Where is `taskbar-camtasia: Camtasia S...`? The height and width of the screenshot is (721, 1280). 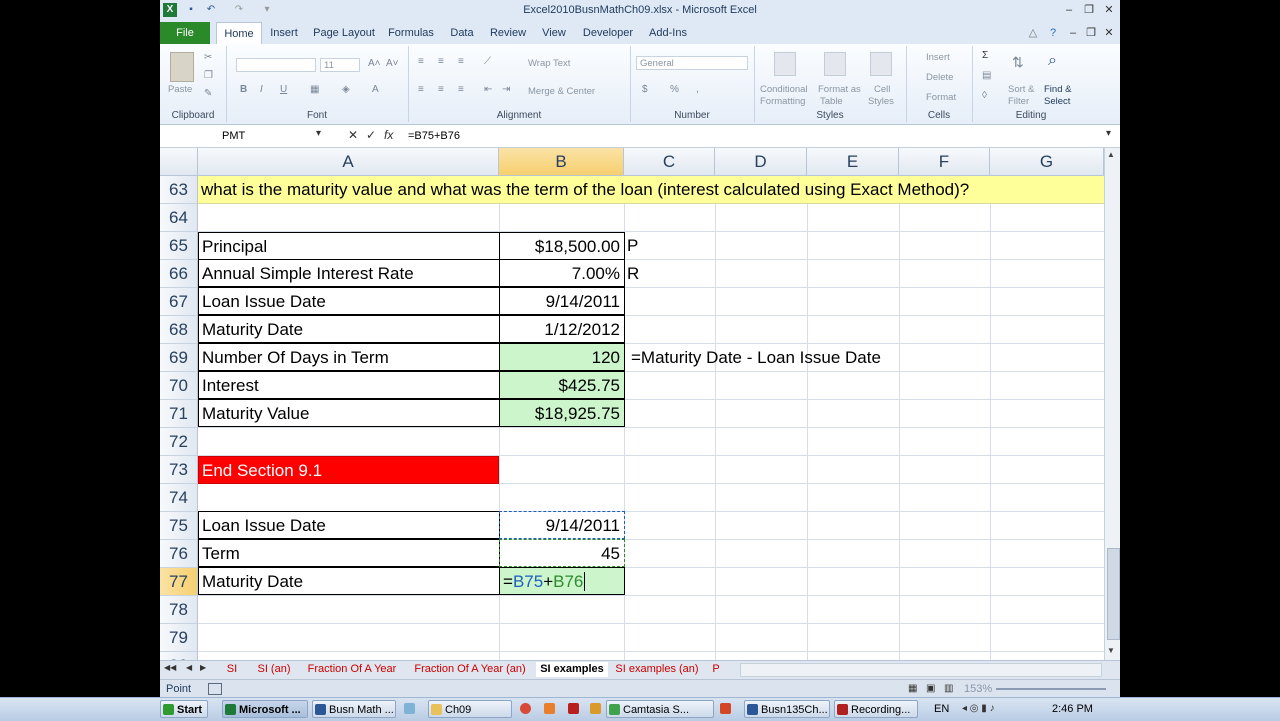 taskbar-camtasia: Camtasia S... is located at coordinates (660, 709).